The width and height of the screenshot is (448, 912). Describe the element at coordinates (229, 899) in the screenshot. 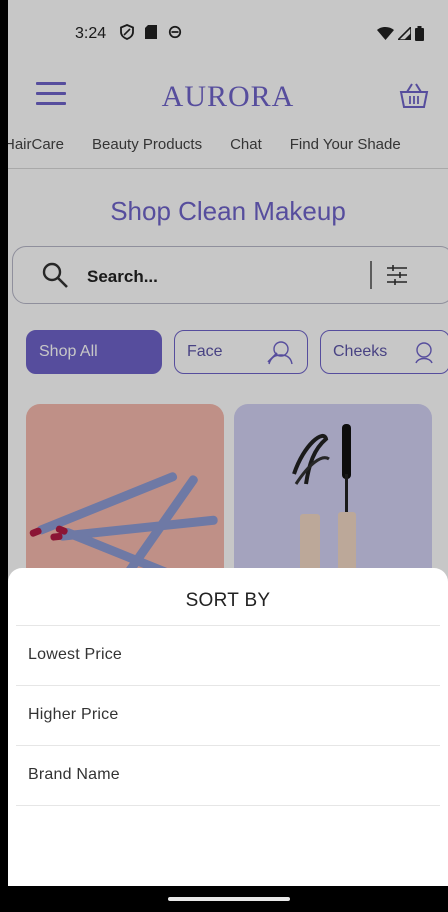

I see `home-indicator` at that location.